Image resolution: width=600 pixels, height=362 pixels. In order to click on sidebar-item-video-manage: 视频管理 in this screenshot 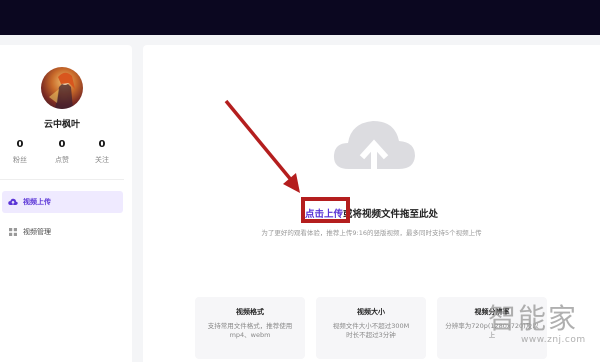, I will do `click(62, 232)`.